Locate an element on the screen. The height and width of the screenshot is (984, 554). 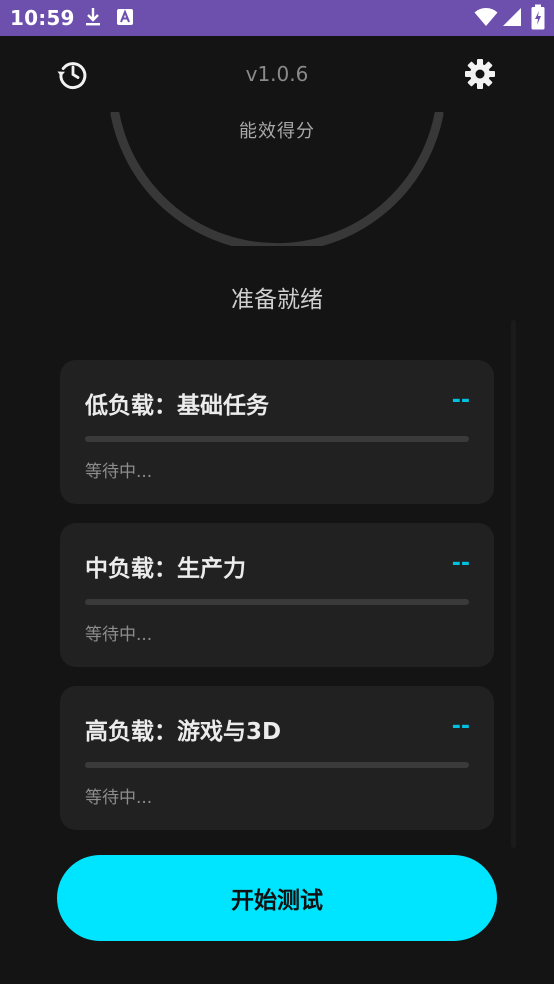
status-time: 10:59 is located at coordinates (42, 18).